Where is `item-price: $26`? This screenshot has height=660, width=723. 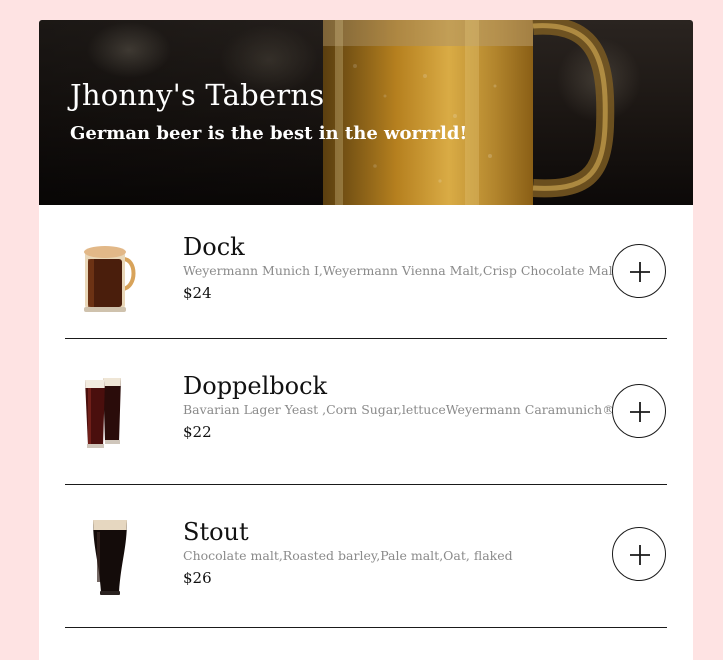
item-price: $26 is located at coordinates (197, 578).